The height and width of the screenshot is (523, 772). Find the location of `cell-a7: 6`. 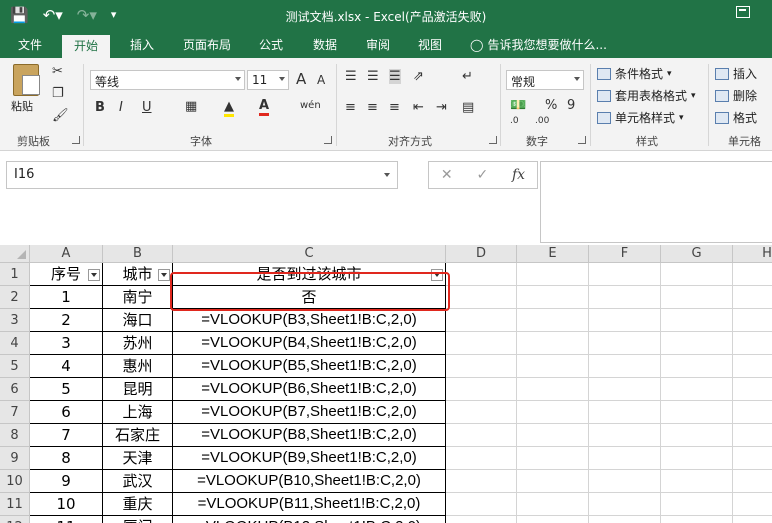

cell-a7: 6 is located at coordinates (66, 412).